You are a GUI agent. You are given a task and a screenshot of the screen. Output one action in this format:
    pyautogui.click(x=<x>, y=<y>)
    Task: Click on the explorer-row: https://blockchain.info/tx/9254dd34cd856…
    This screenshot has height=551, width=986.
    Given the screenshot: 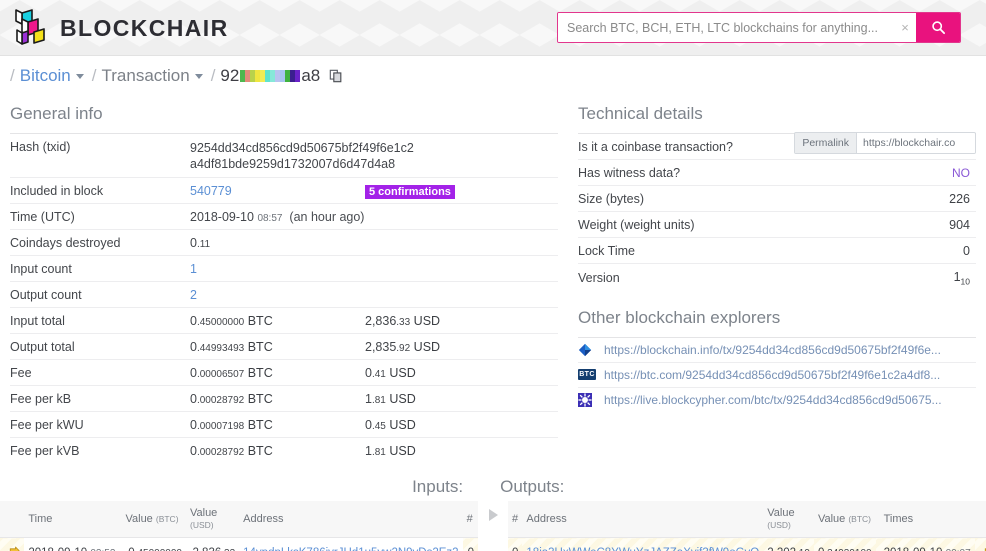 What is the action you would take?
    pyautogui.click(x=777, y=349)
    